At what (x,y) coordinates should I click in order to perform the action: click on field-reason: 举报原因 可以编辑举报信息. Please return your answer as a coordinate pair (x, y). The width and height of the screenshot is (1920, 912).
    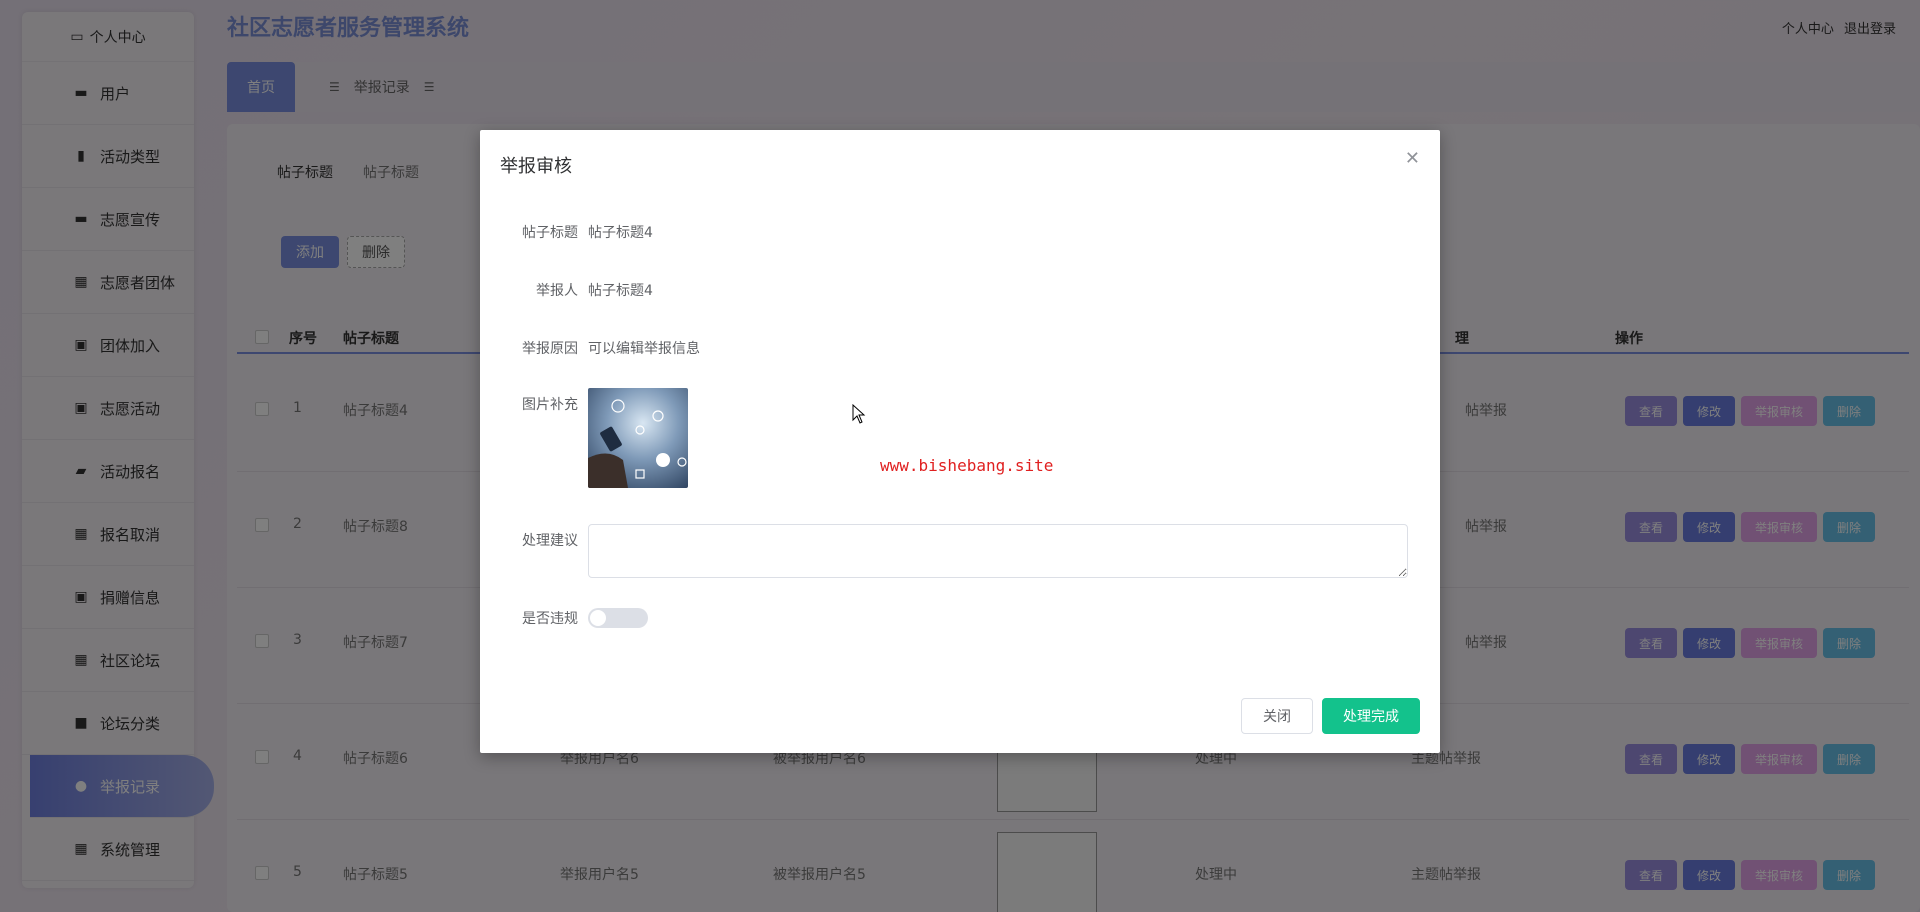
    Looking at the image, I should click on (960, 348).